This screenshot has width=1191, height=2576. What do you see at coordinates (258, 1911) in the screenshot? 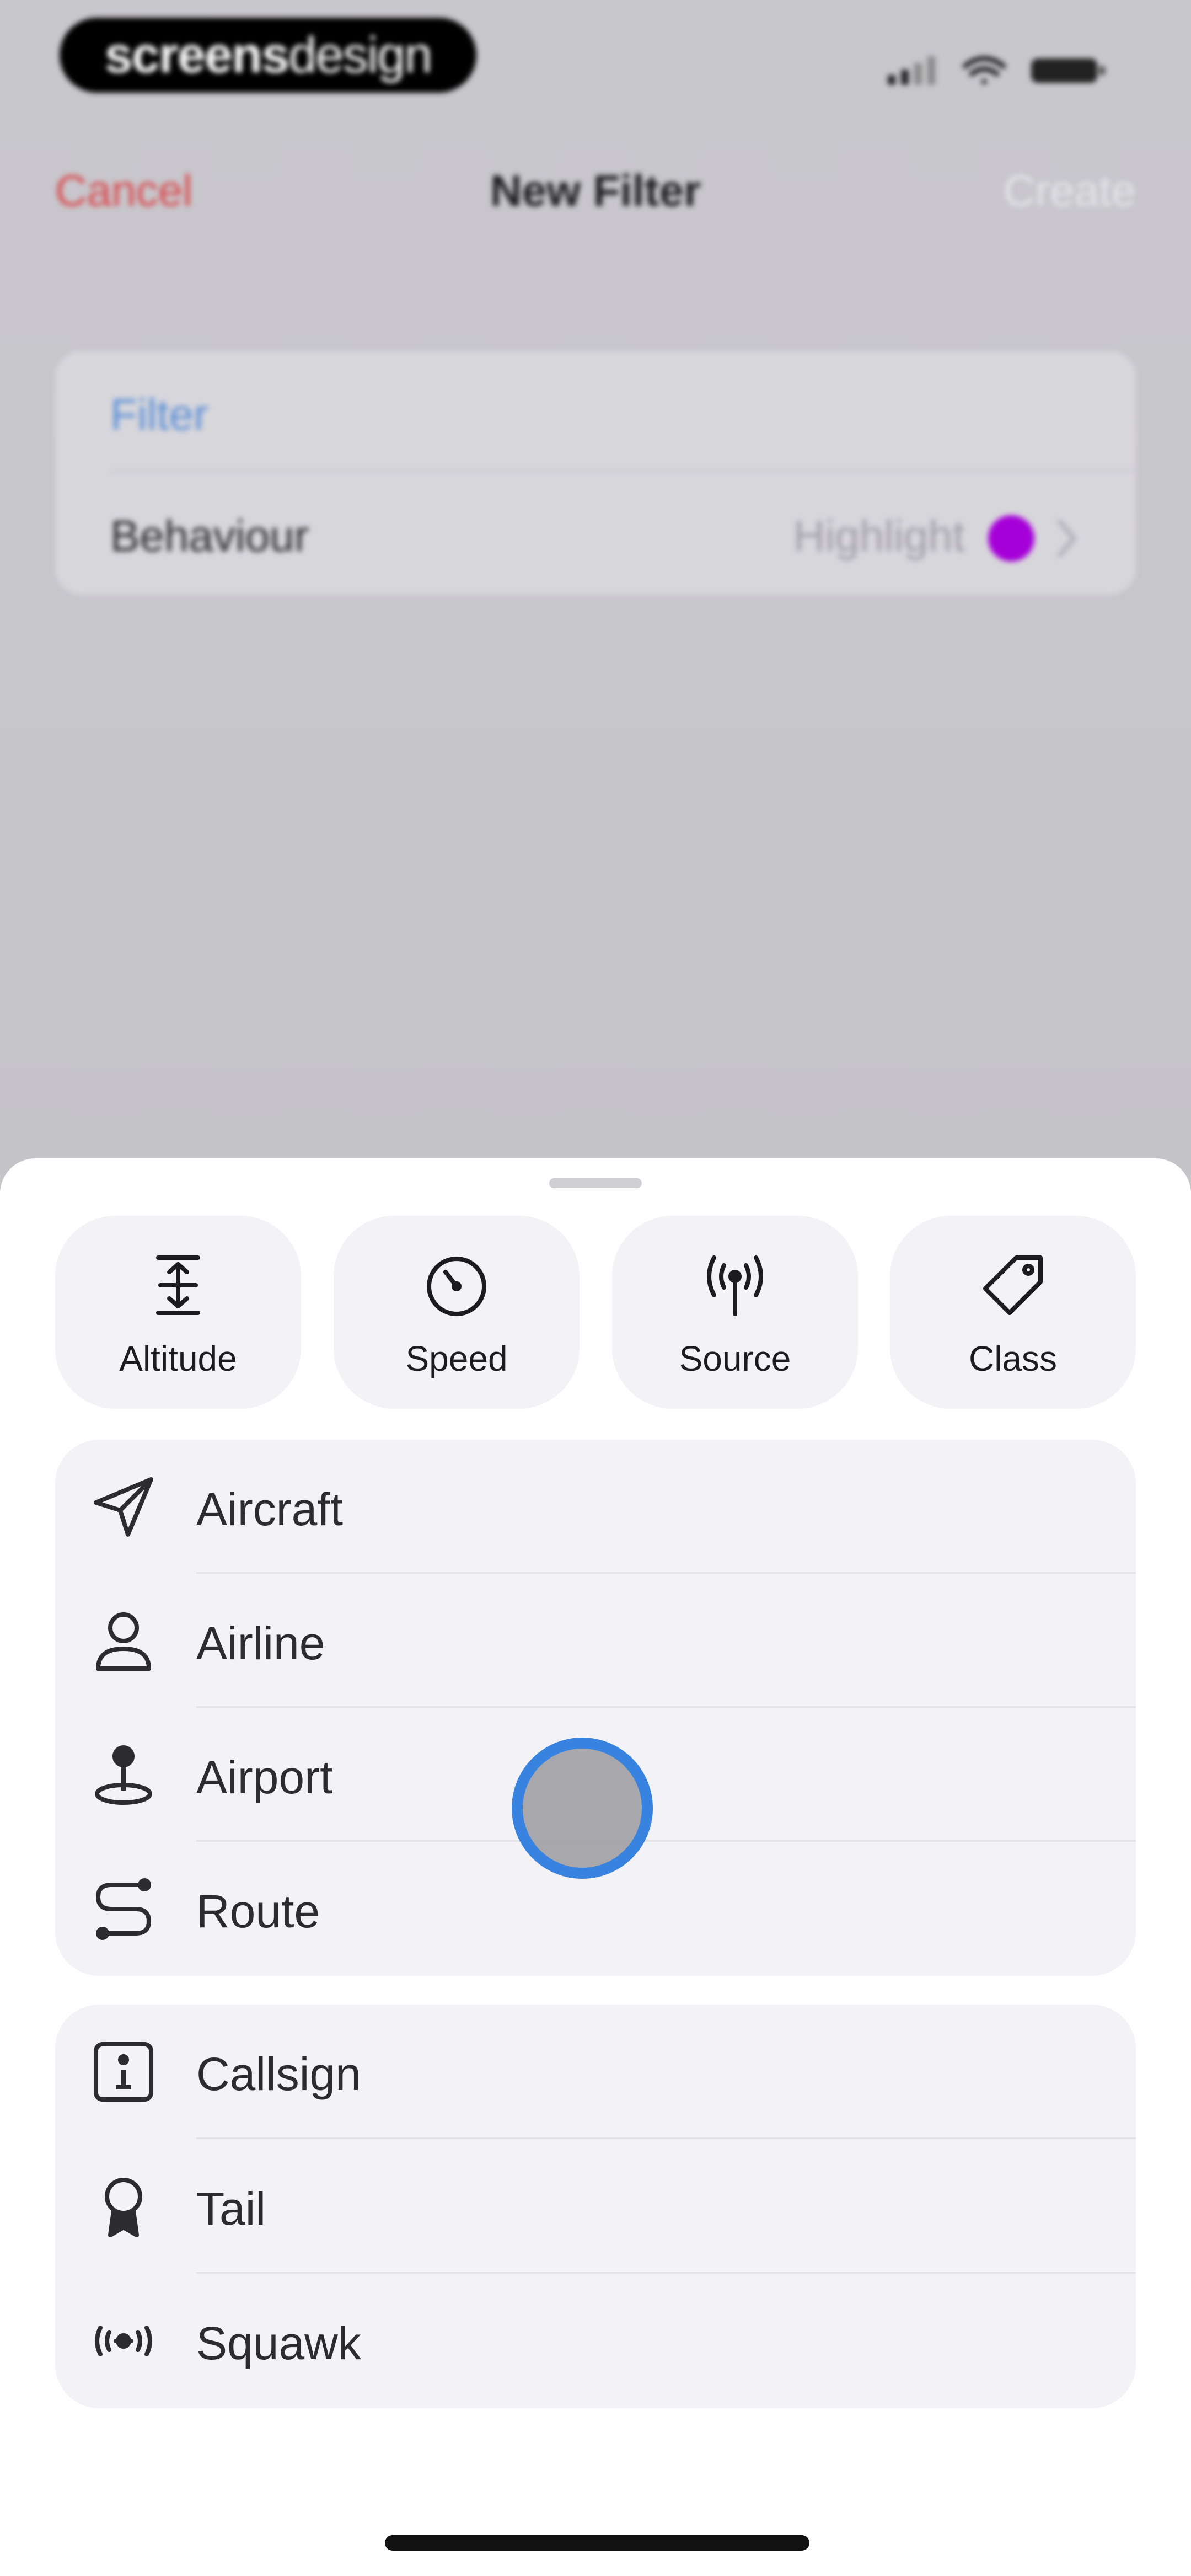
I see `list-item-label: Route` at bounding box center [258, 1911].